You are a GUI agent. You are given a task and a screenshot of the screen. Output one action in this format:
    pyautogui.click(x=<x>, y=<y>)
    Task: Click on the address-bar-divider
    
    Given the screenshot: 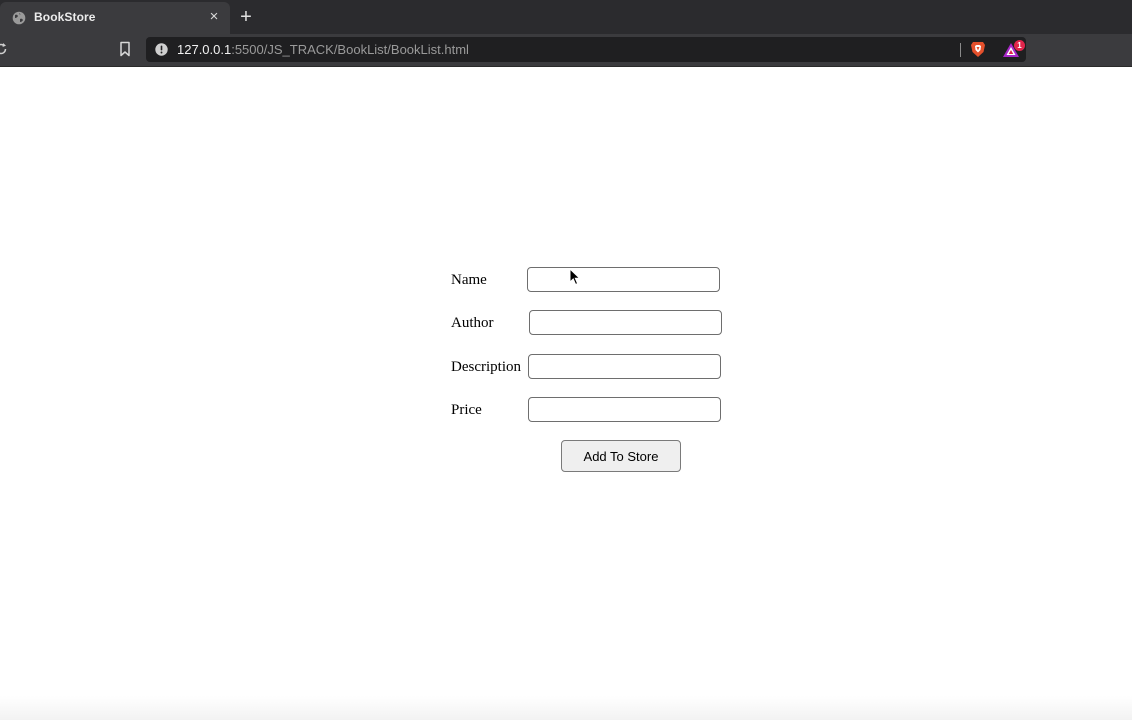 What is the action you would take?
    pyautogui.click(x=960, y=50)
    